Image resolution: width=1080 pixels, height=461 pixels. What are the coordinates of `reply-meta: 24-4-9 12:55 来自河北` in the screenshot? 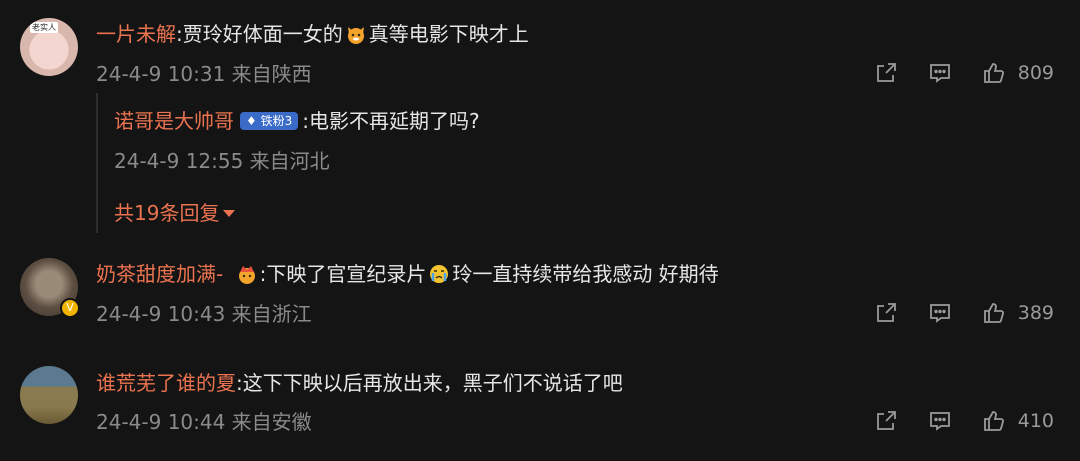 It's located at (222, 161).